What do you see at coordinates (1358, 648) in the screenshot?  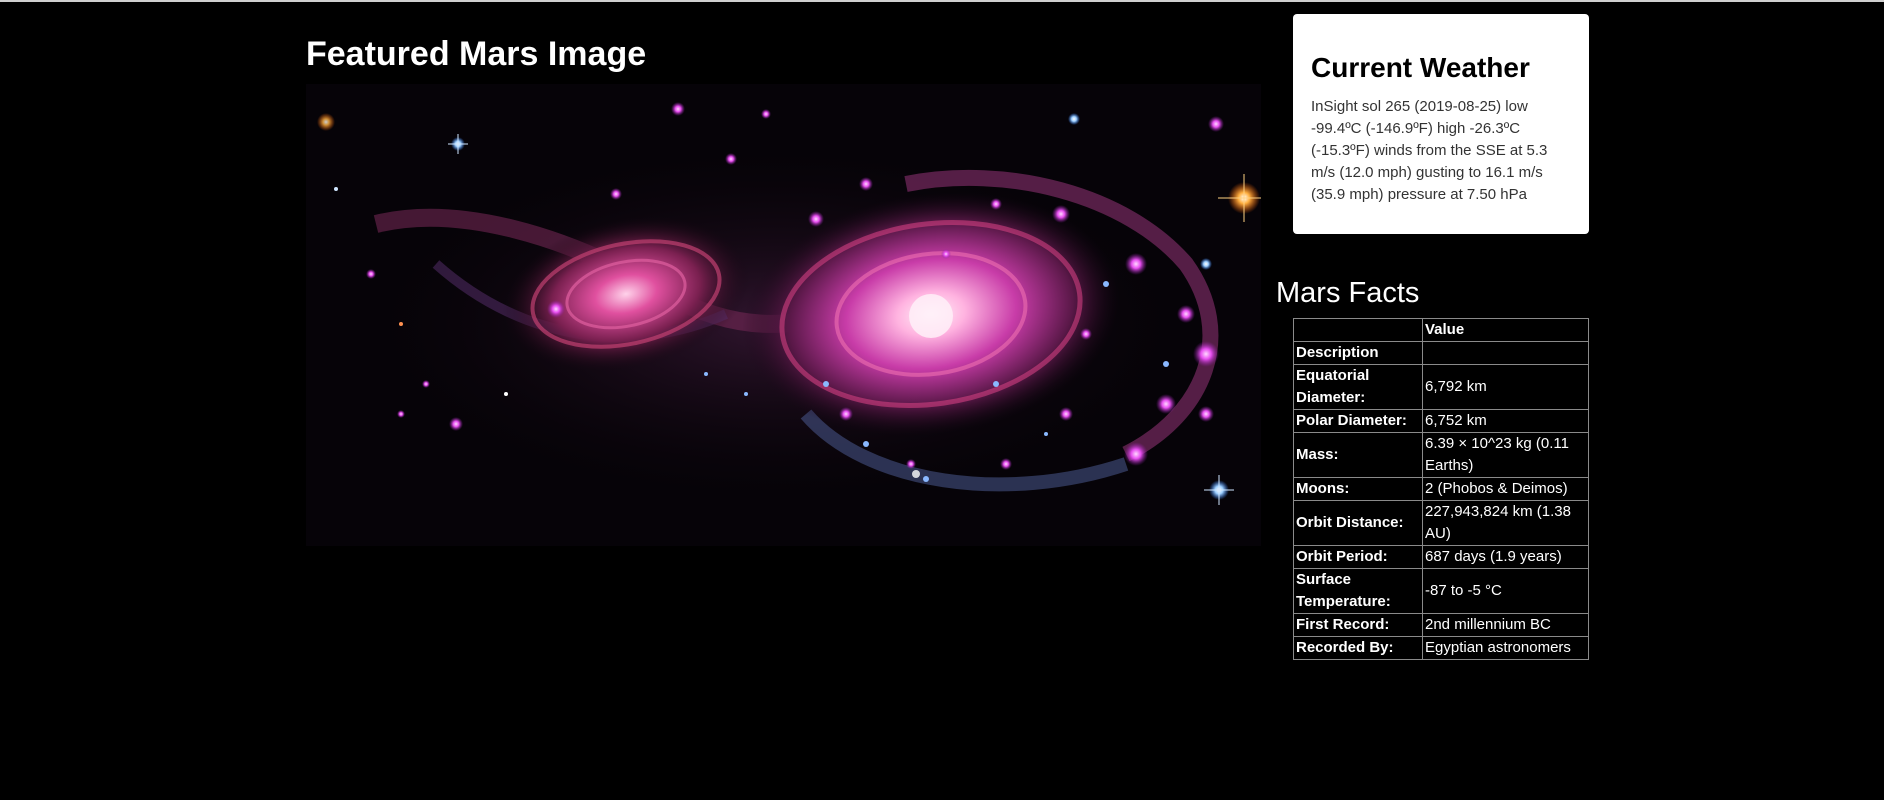 I see `fact-key: Recorded By:` at bounding box center [1358, 648].